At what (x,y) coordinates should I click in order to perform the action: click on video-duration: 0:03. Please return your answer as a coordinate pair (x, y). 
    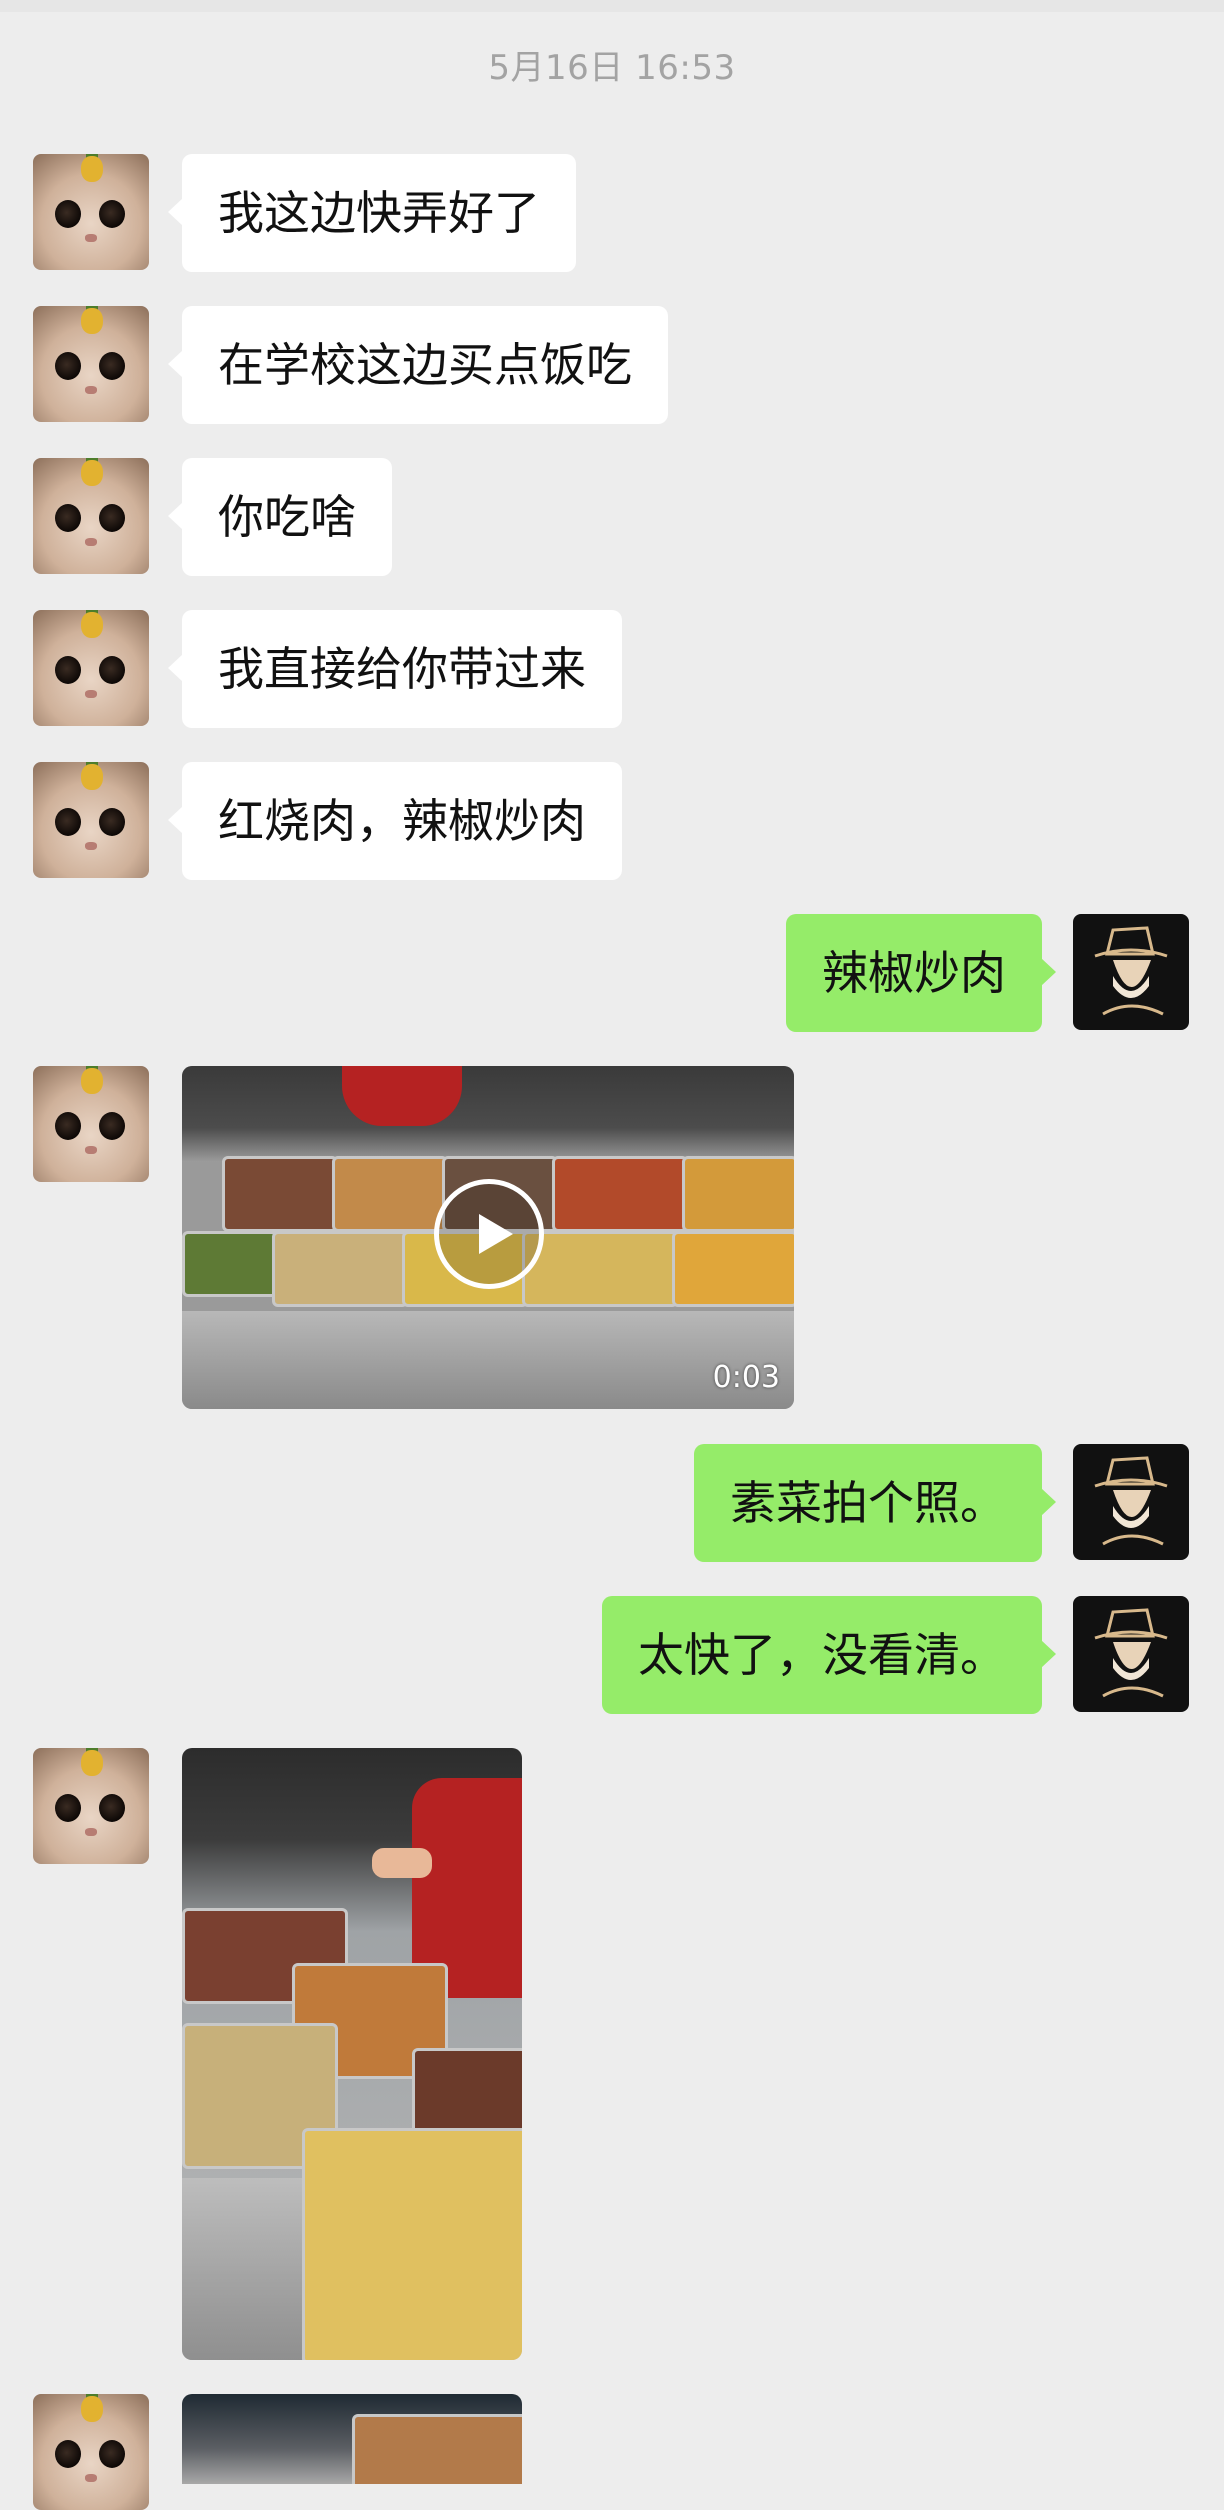
    Looking at the image, I should click on (746, 1377).